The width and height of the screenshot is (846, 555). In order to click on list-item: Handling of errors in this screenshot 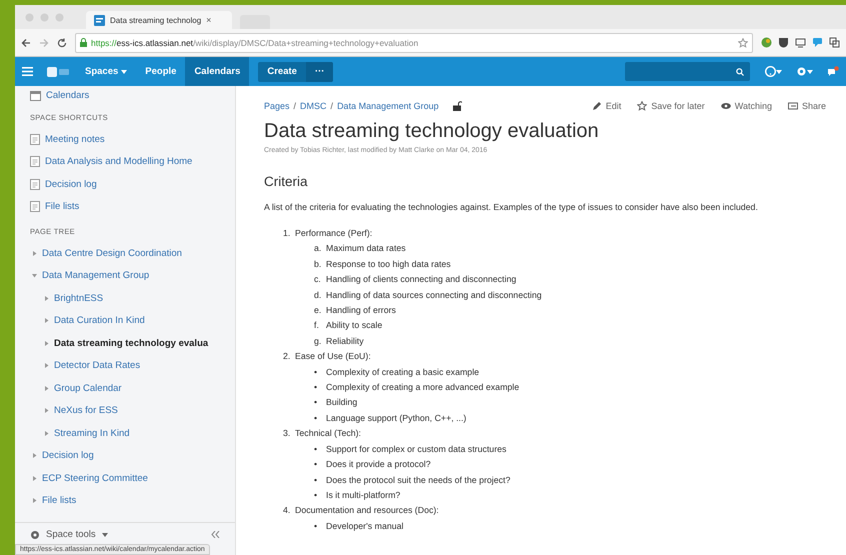, I will do `click(361, 311)`.